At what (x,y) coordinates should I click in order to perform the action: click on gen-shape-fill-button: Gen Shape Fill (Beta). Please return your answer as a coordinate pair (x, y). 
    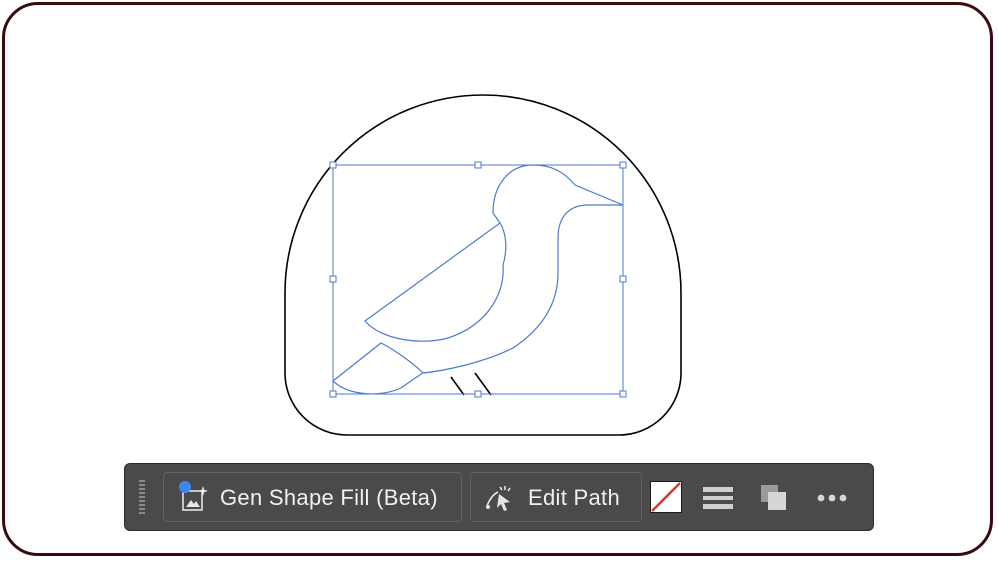
    Looking at the image, I should click on (312, 497).